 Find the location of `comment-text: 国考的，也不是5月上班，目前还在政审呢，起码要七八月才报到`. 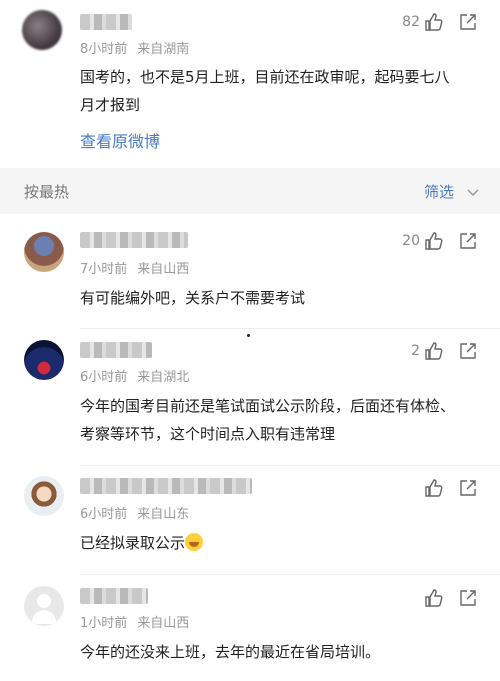

comment-text: 国考的，也不是5月上班，目前还在政审呢，起码要七八月才报到 is located at coordinates (265, 91).